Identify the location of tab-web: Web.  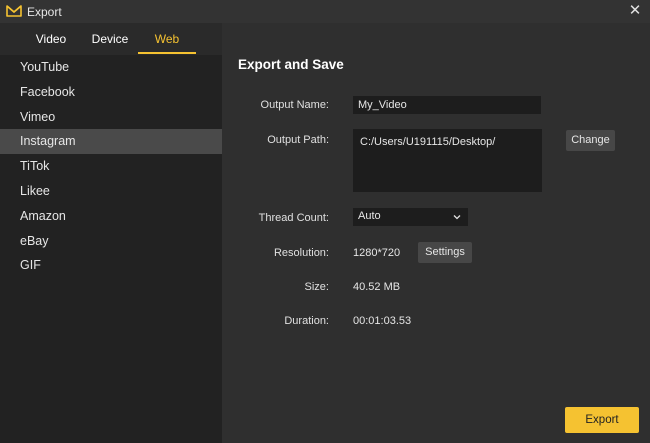
(167, 39).